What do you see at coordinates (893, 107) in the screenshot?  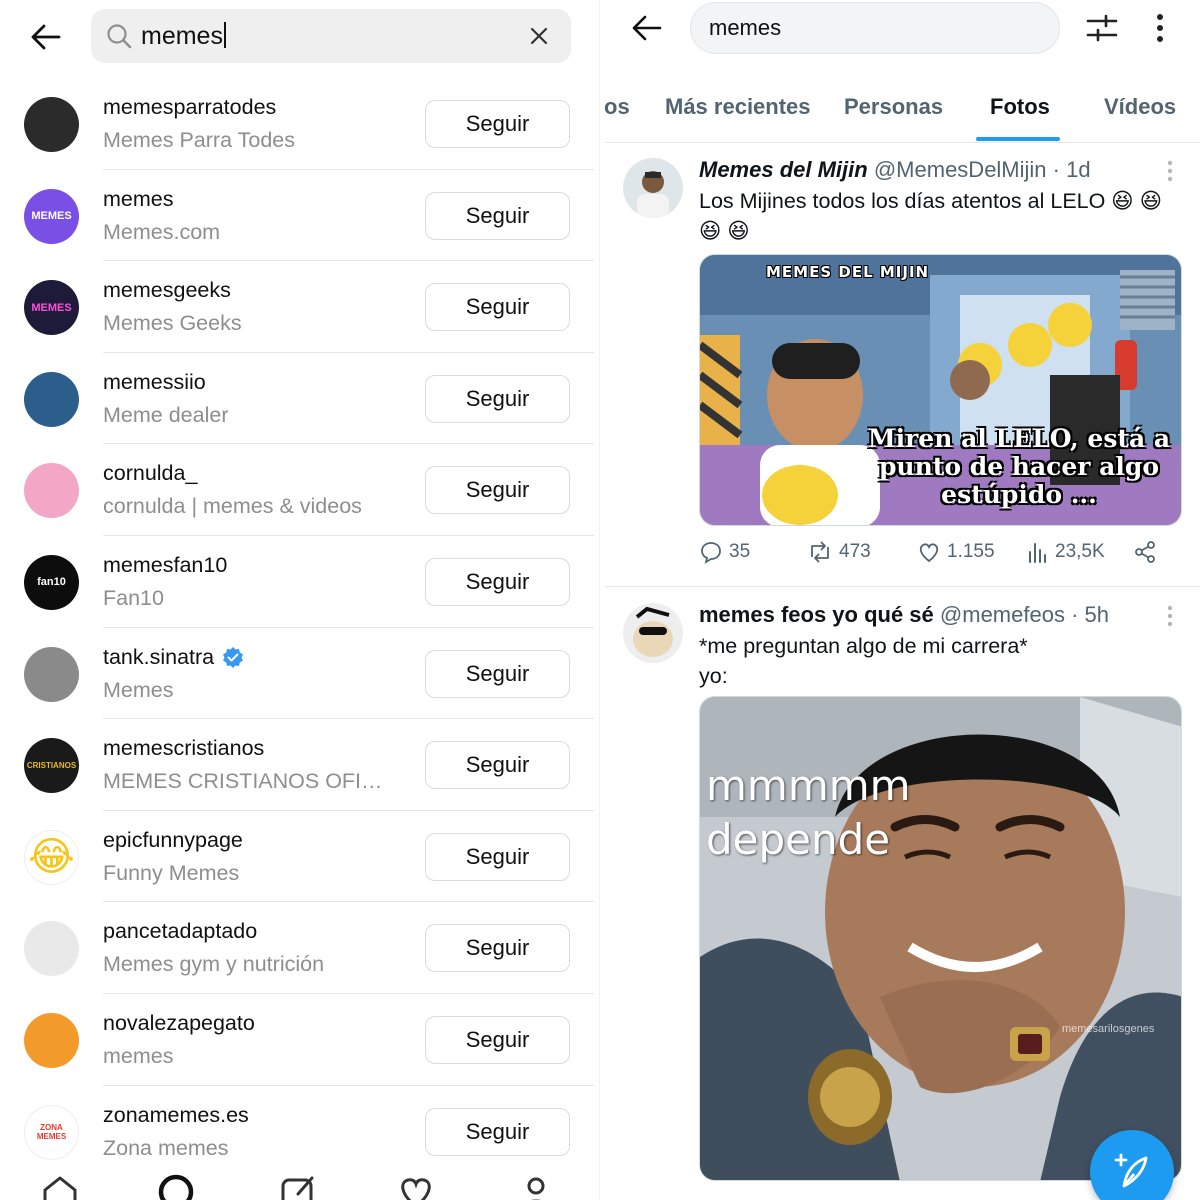 I see `tab-people: Personas` at bounding box center [893, 107].